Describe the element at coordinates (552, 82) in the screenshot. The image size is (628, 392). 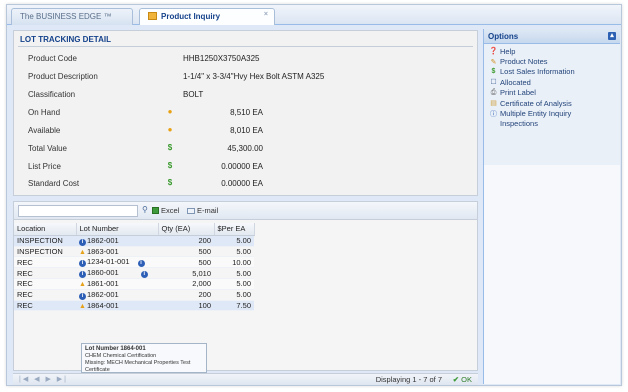
I see `option-allocated: ☐ Allocated` at that location.